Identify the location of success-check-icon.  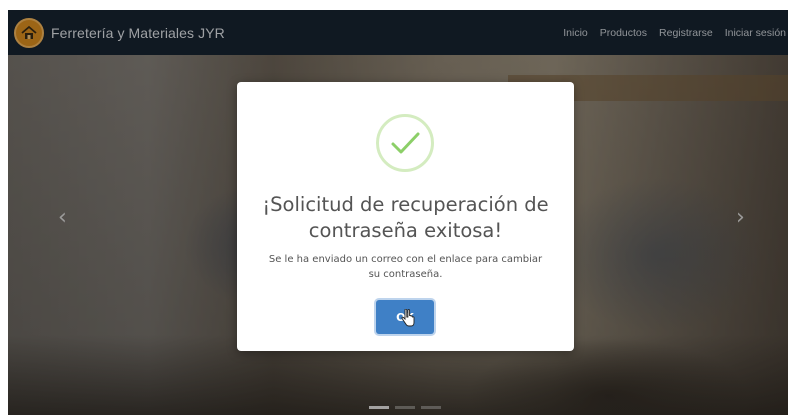
(405, 143).